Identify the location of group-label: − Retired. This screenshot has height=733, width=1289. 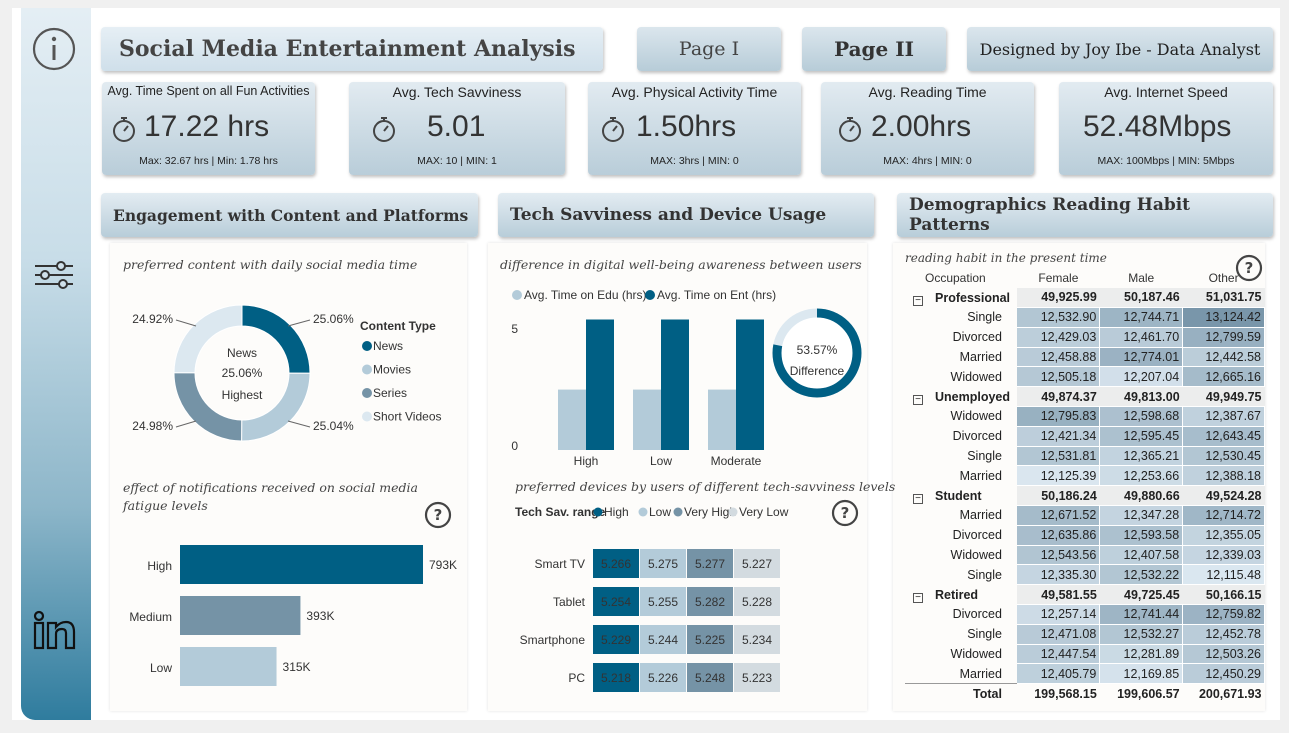
(961, 595).